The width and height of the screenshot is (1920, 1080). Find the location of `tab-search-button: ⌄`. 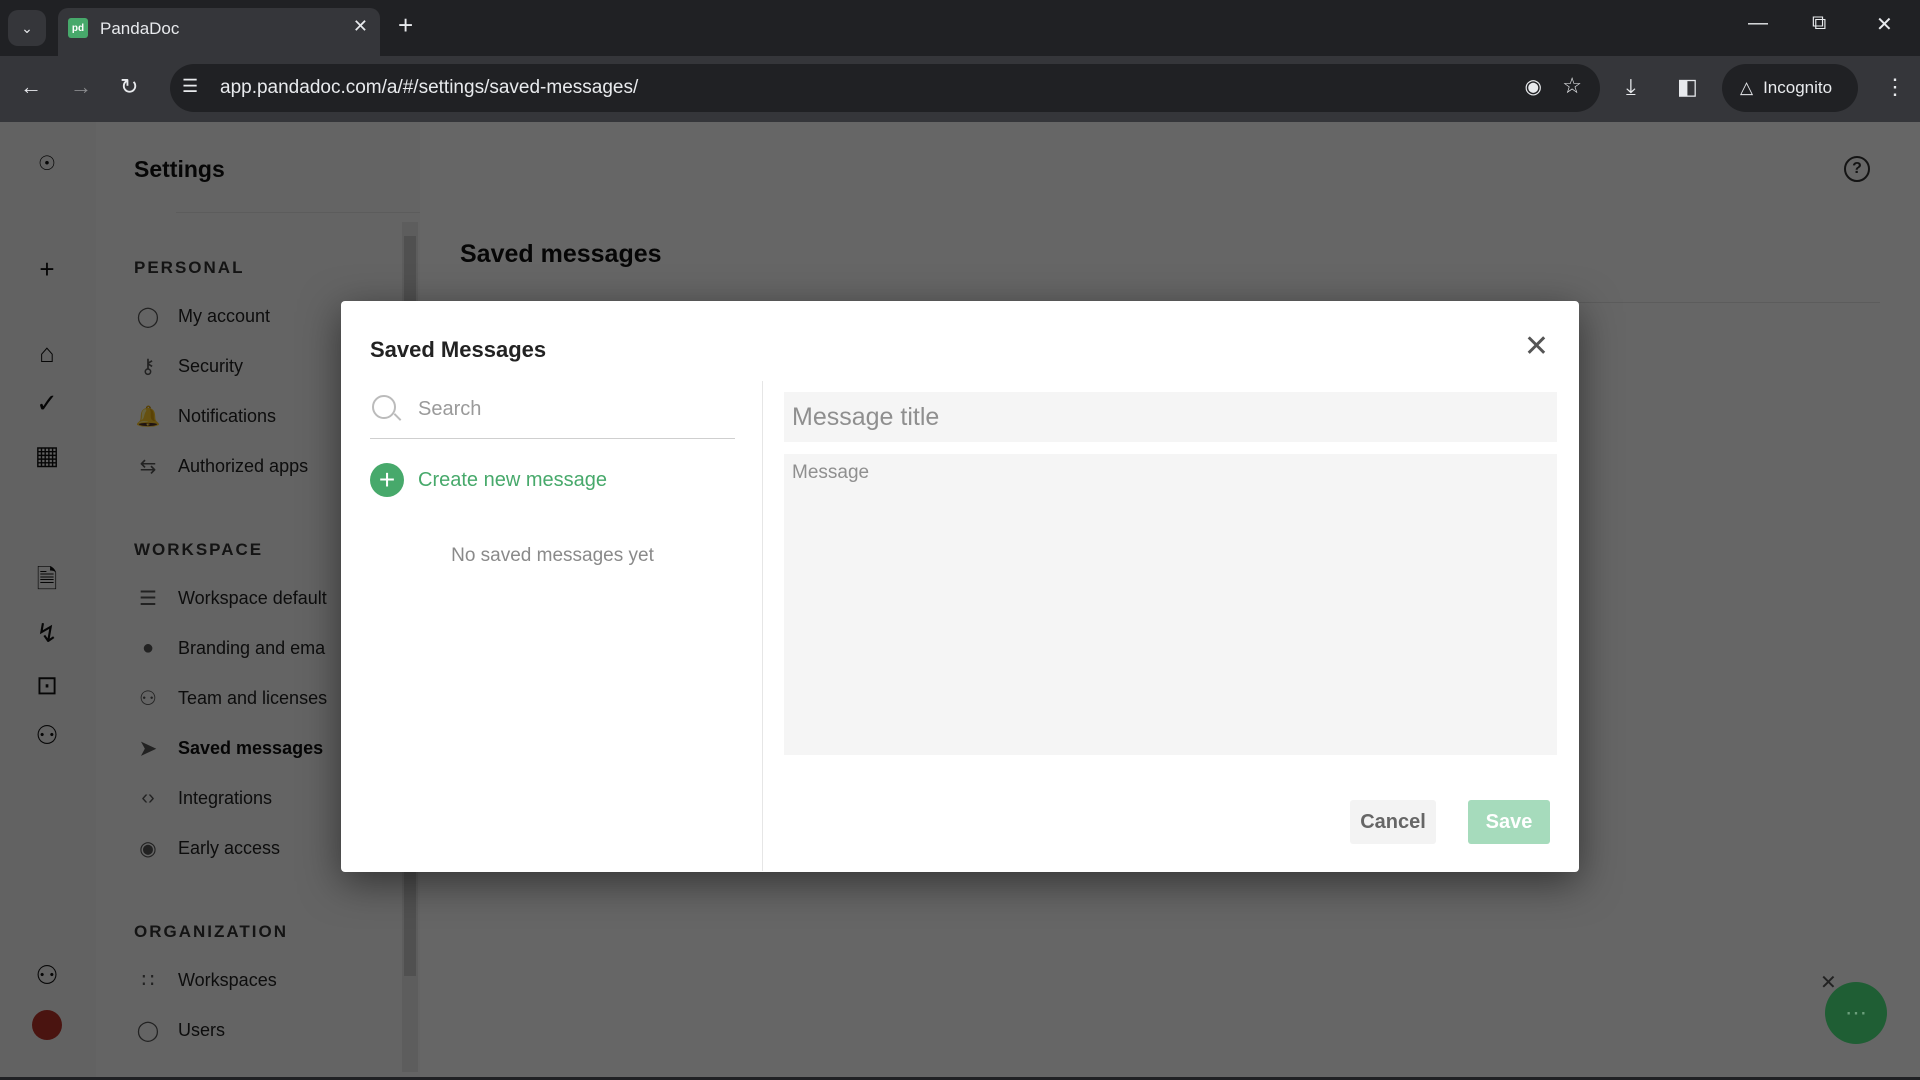

tab-search-button: ⌄ is located at coordinates (27, 28).